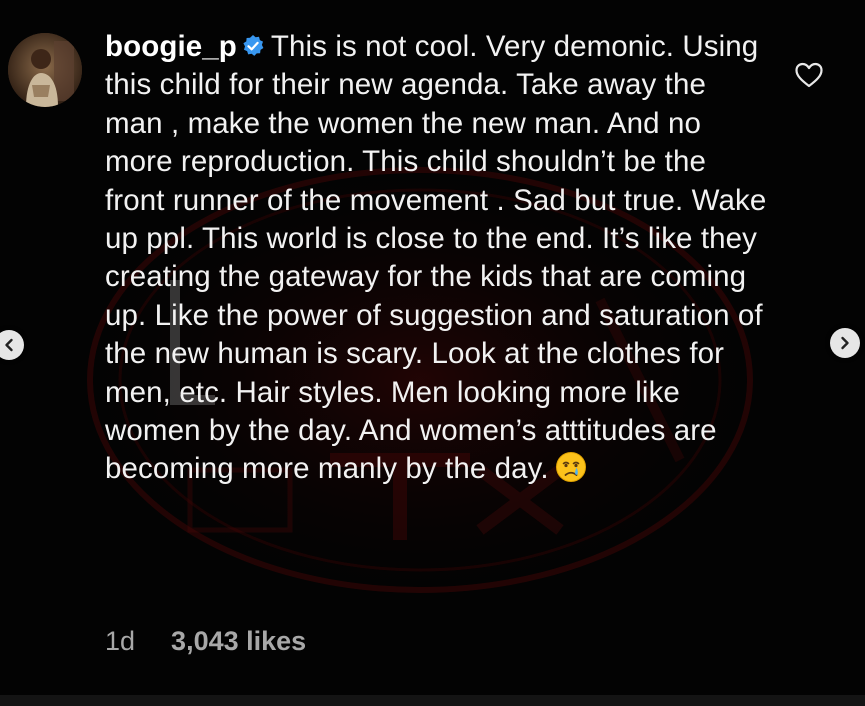  I want to click on avatar, so click(45, 70).